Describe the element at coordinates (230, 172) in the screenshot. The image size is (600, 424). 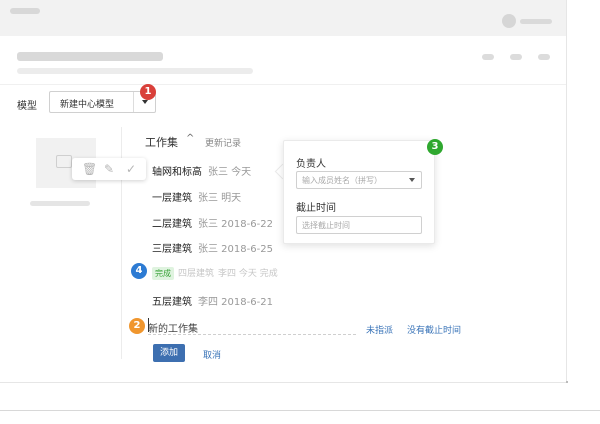
I see `task-meta: 张三 今天` at that location.